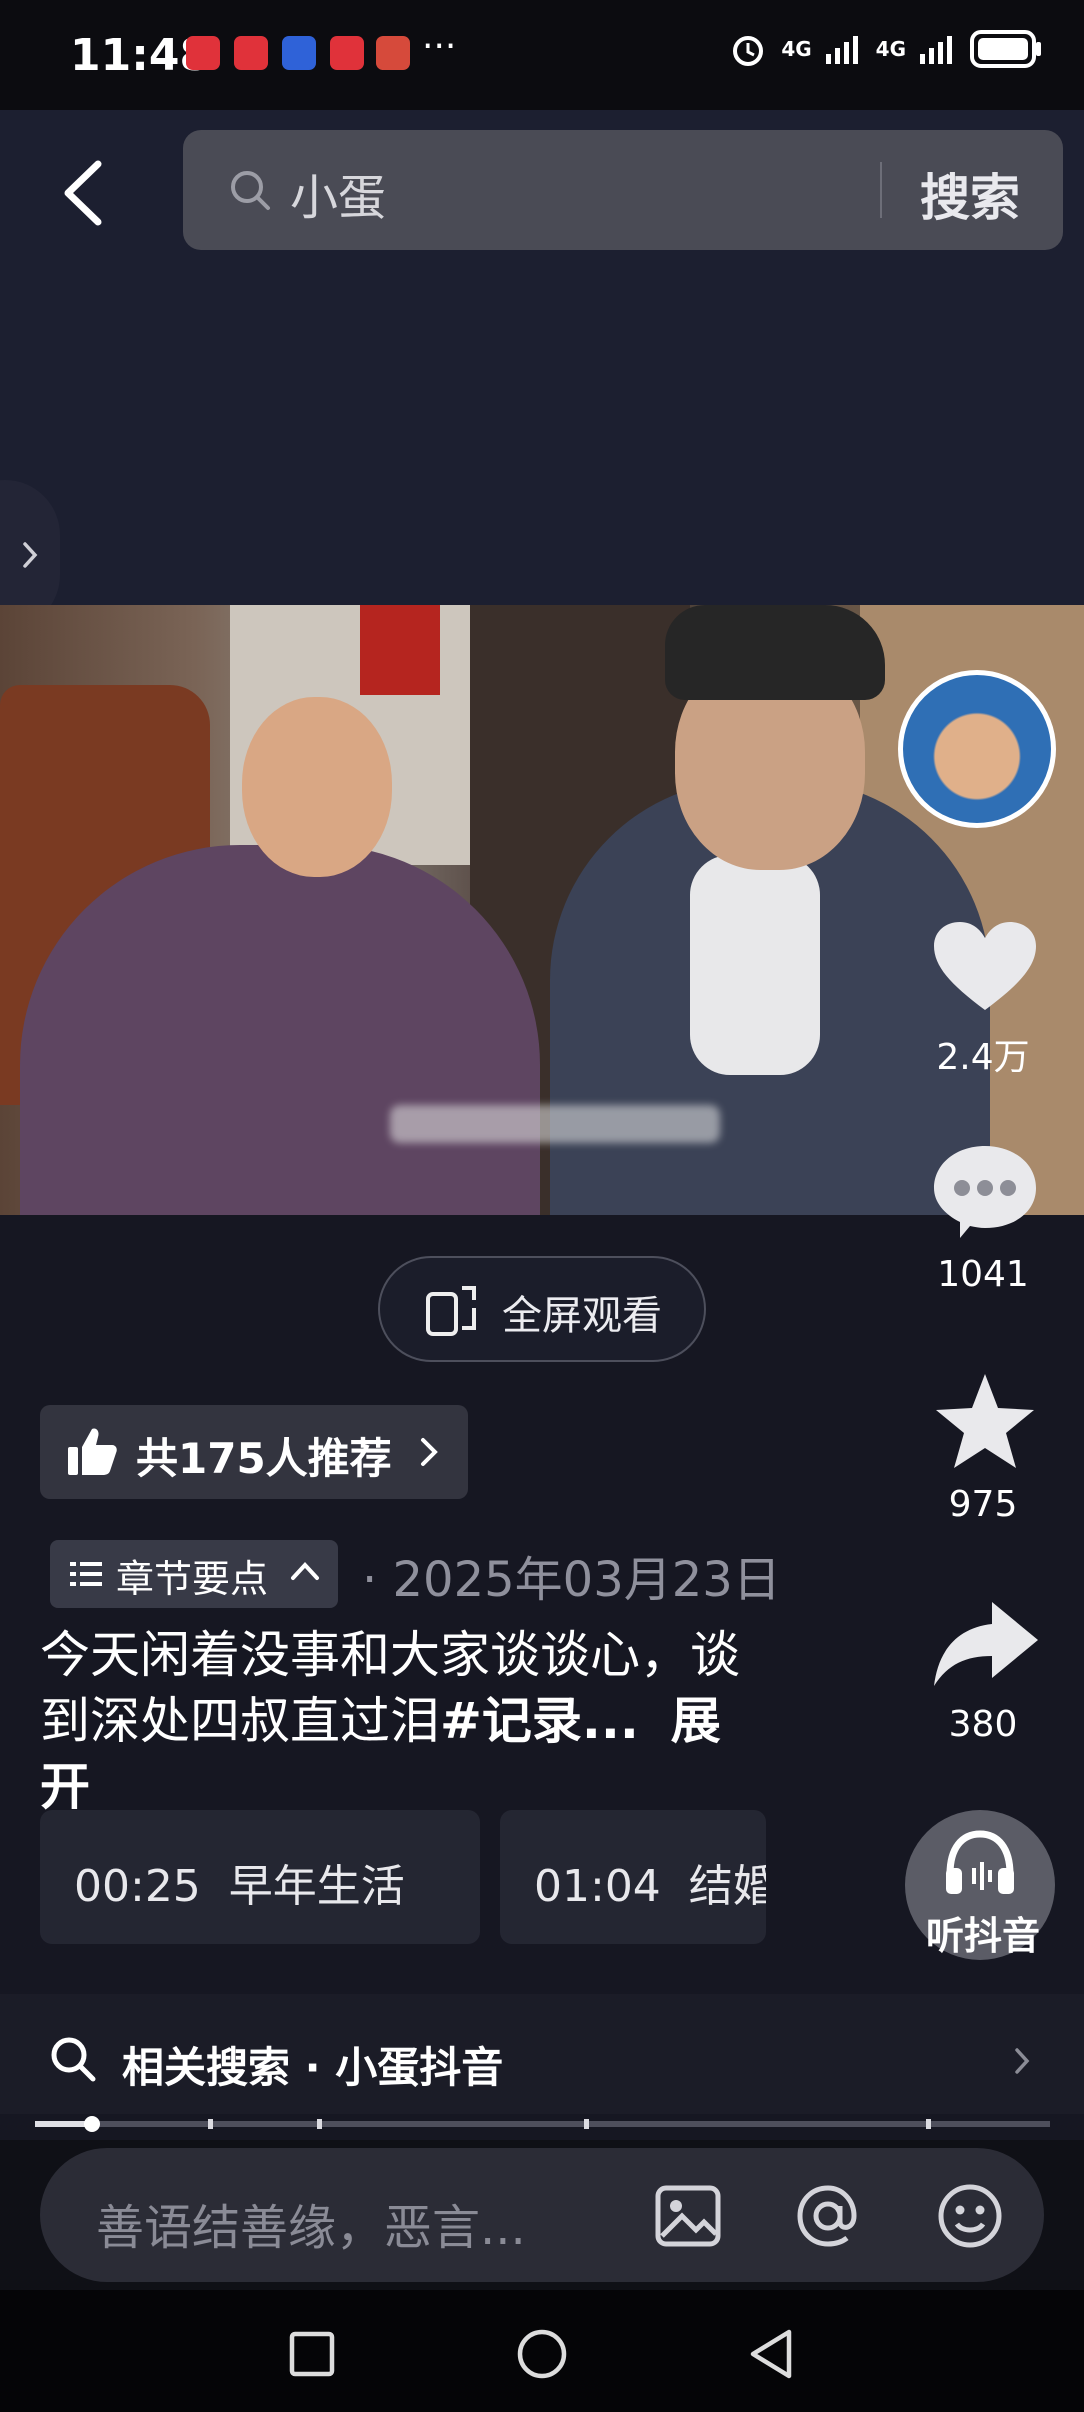  Describe the element at coordinates (890, 49) in the screenshot. I see `signal-label-2: 4G` at that location.